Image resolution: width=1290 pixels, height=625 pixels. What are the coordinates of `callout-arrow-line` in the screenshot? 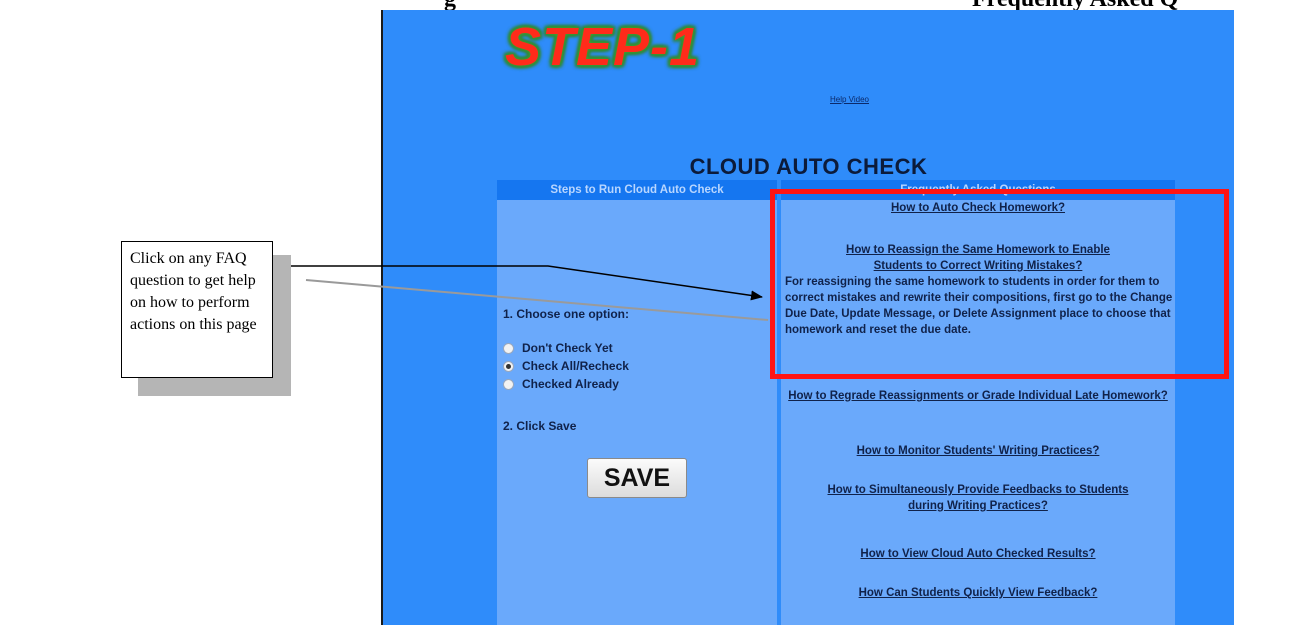 It's located at (527, 283).